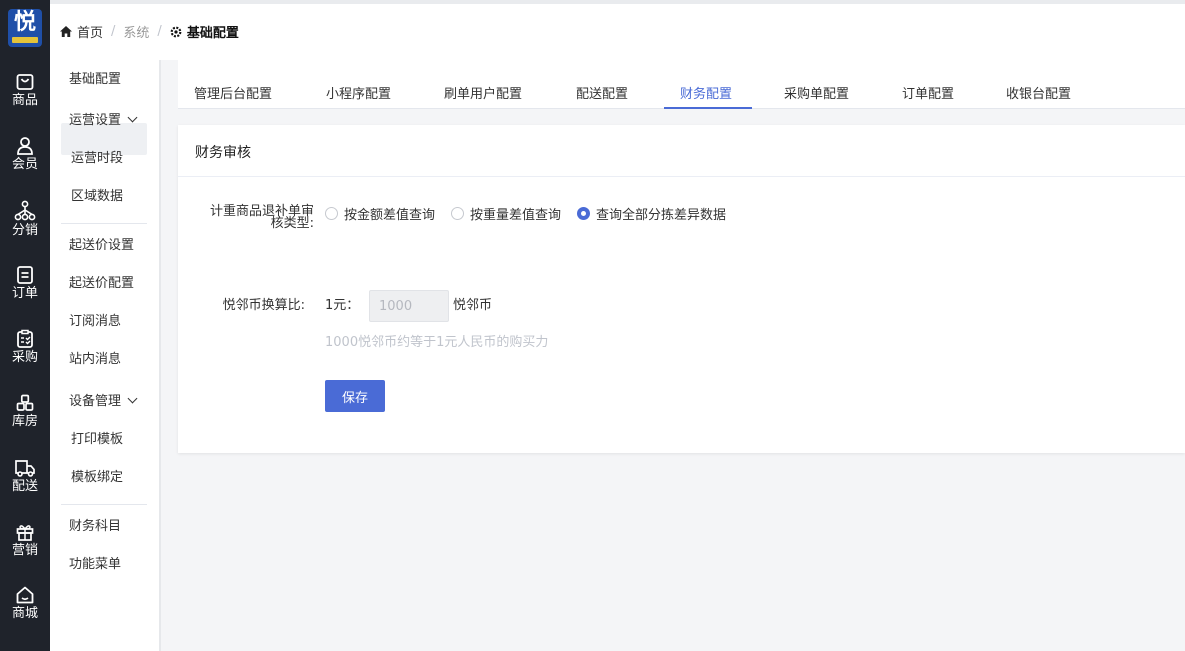 The height and width of the screenshot is (651, 1185). I want to click on submenu-item-min-price-settings: 起送价设置, so click(101, 246).